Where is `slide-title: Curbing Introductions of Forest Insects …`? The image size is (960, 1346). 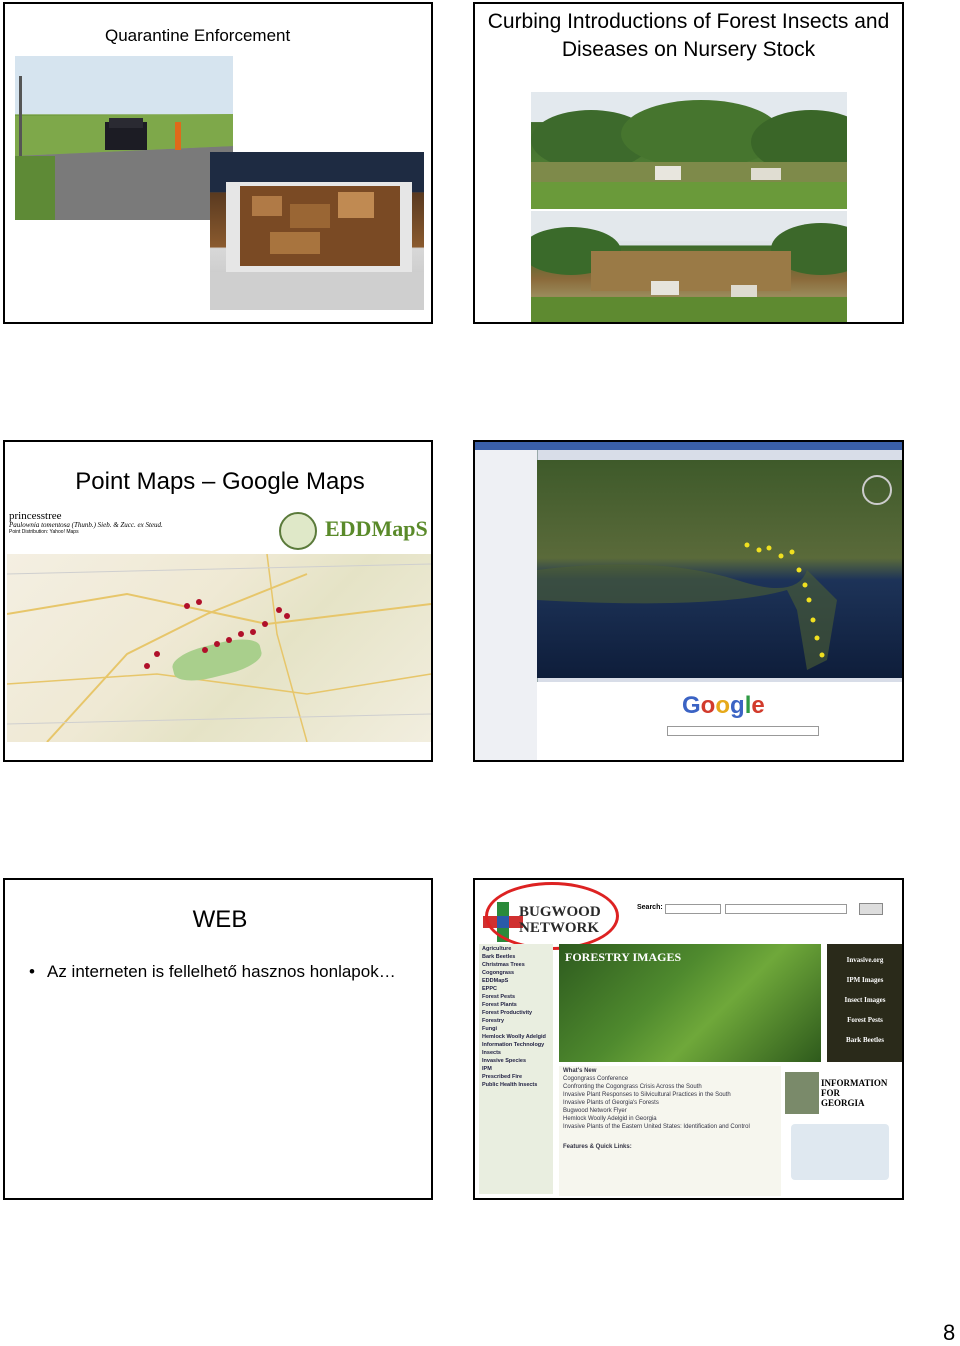 slide-title: Curbing Introductions of Forest Insects … is located at coordinates (688, 35).